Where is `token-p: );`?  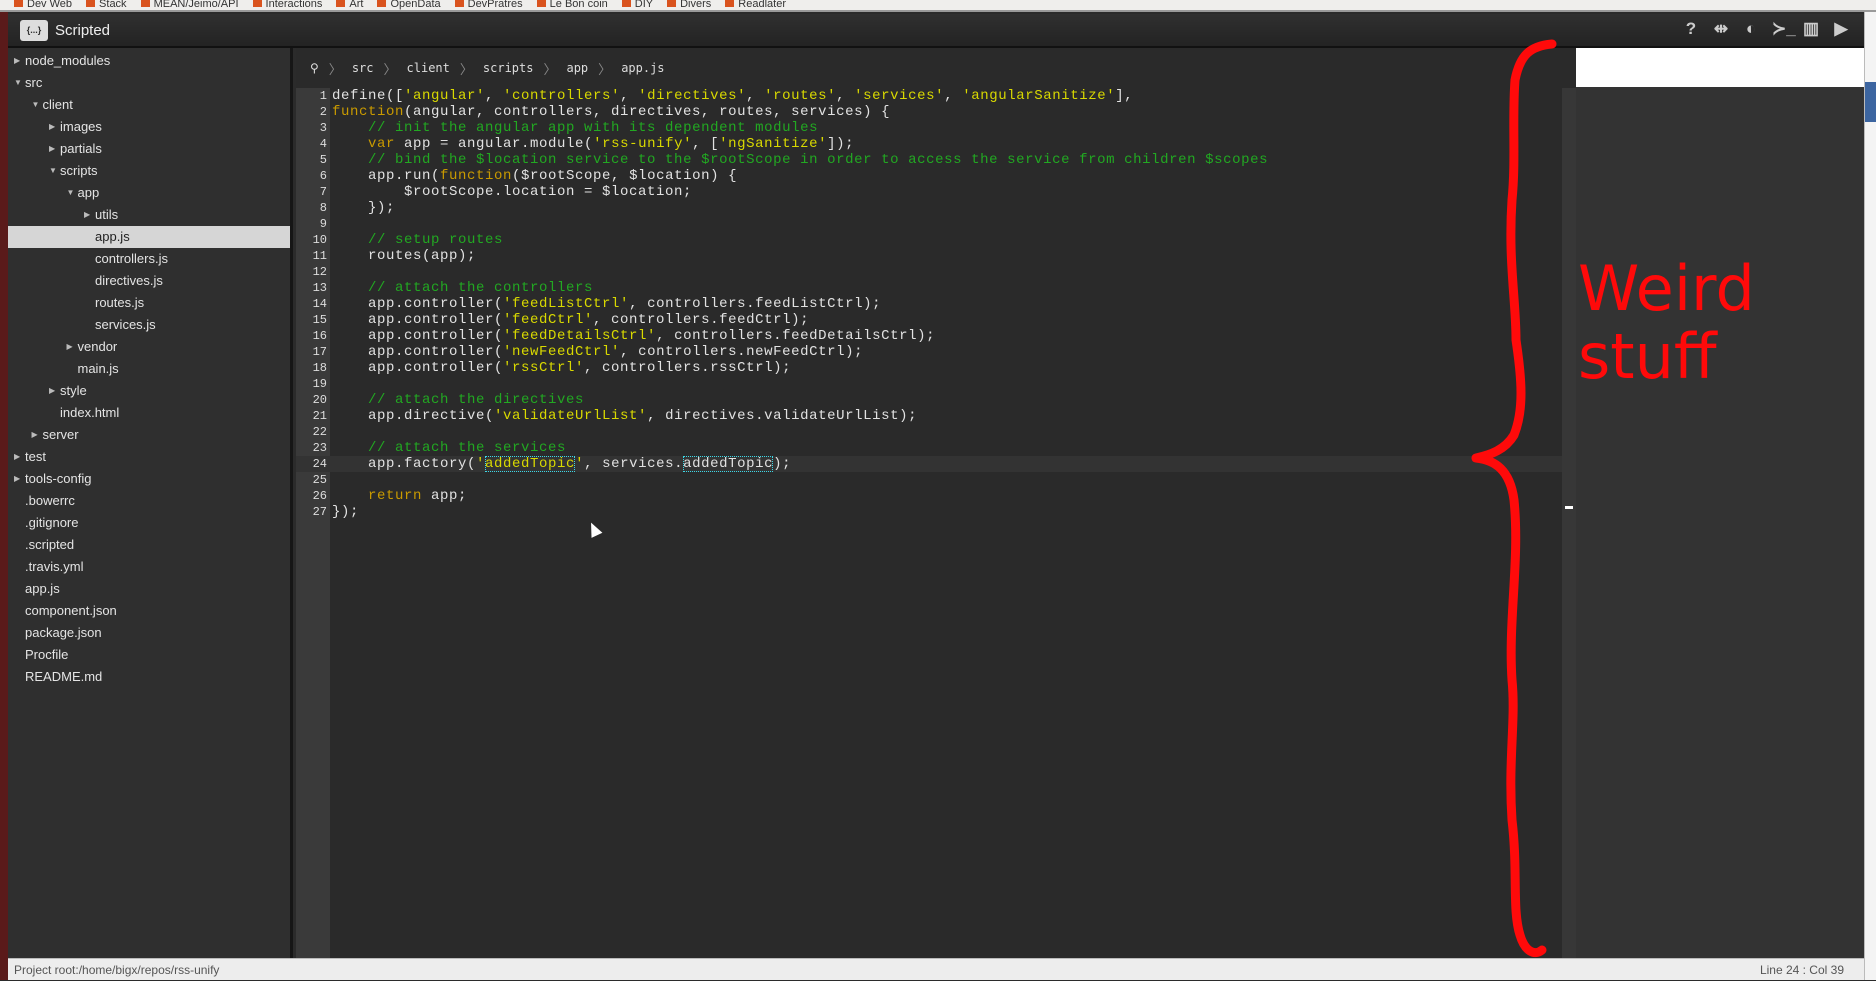 token-p: ); is located at coordinates (782, 464).